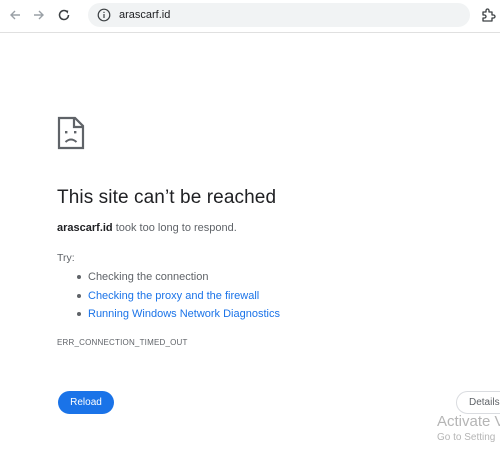 Image resolution: width=500 pixels, height=451 pixels. I want to click on details-button: Details, so click(478, 402).